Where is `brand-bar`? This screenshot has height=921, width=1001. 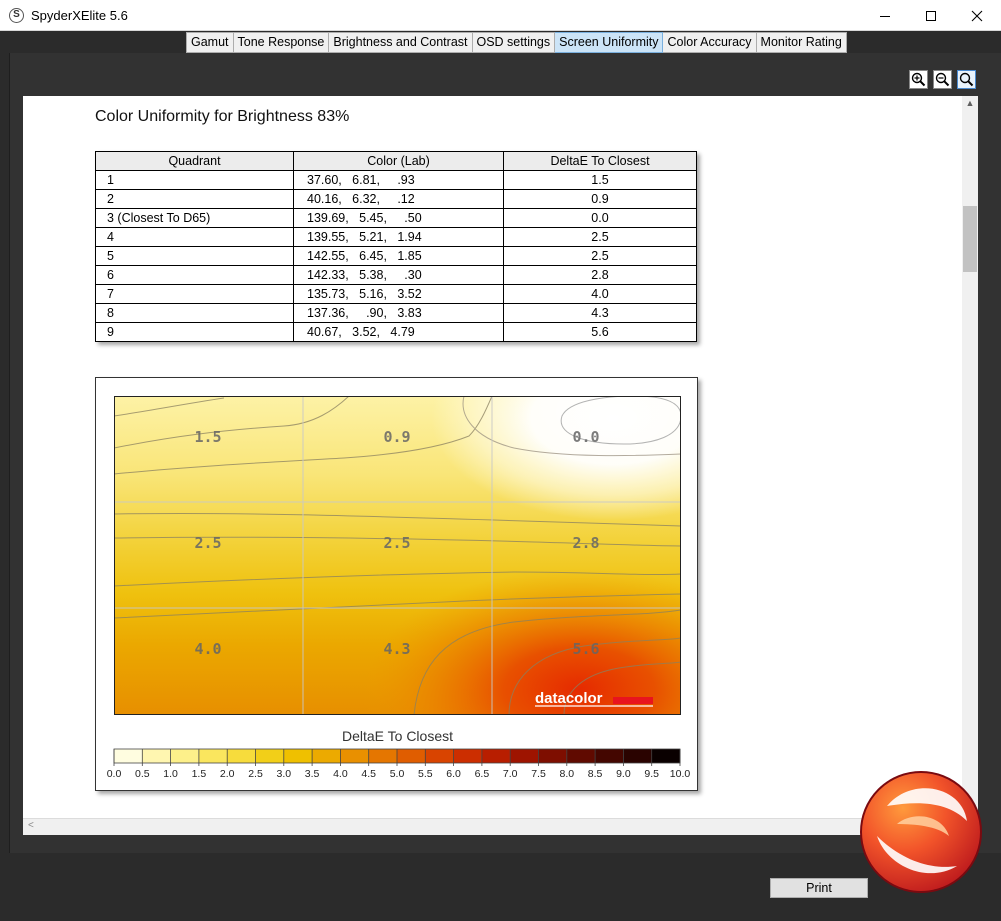 brand-bar is located at coordinates (633, 700).